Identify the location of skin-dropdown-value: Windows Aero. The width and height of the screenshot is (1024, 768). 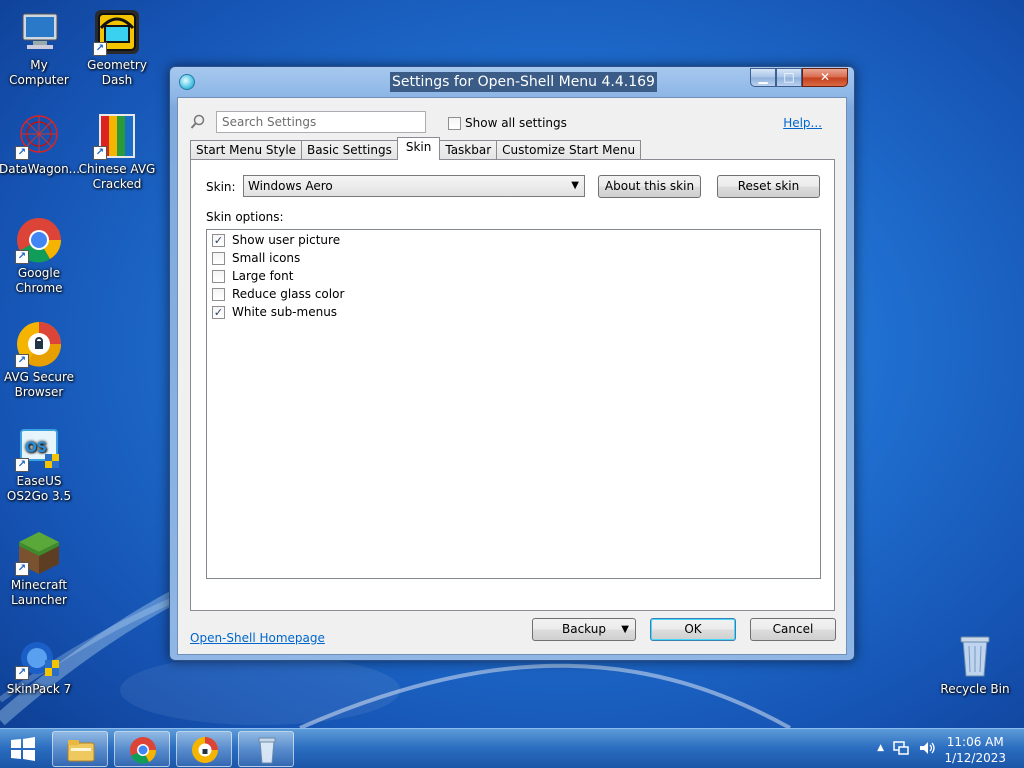
(290, 186).